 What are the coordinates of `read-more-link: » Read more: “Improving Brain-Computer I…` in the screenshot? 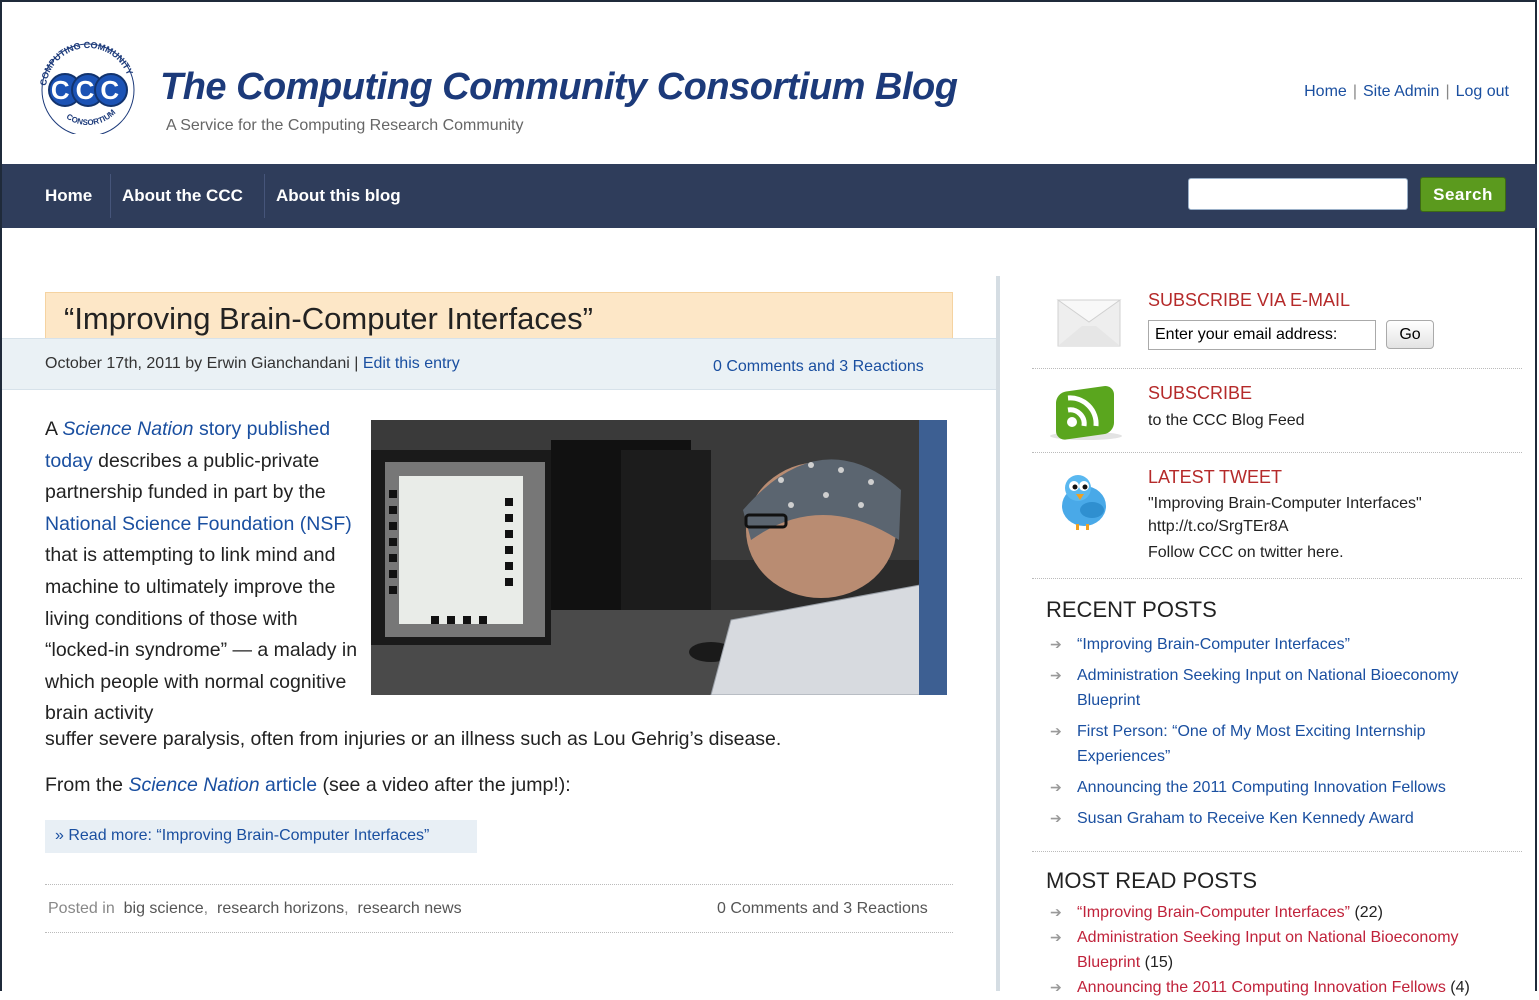 It's located at (261, 836).